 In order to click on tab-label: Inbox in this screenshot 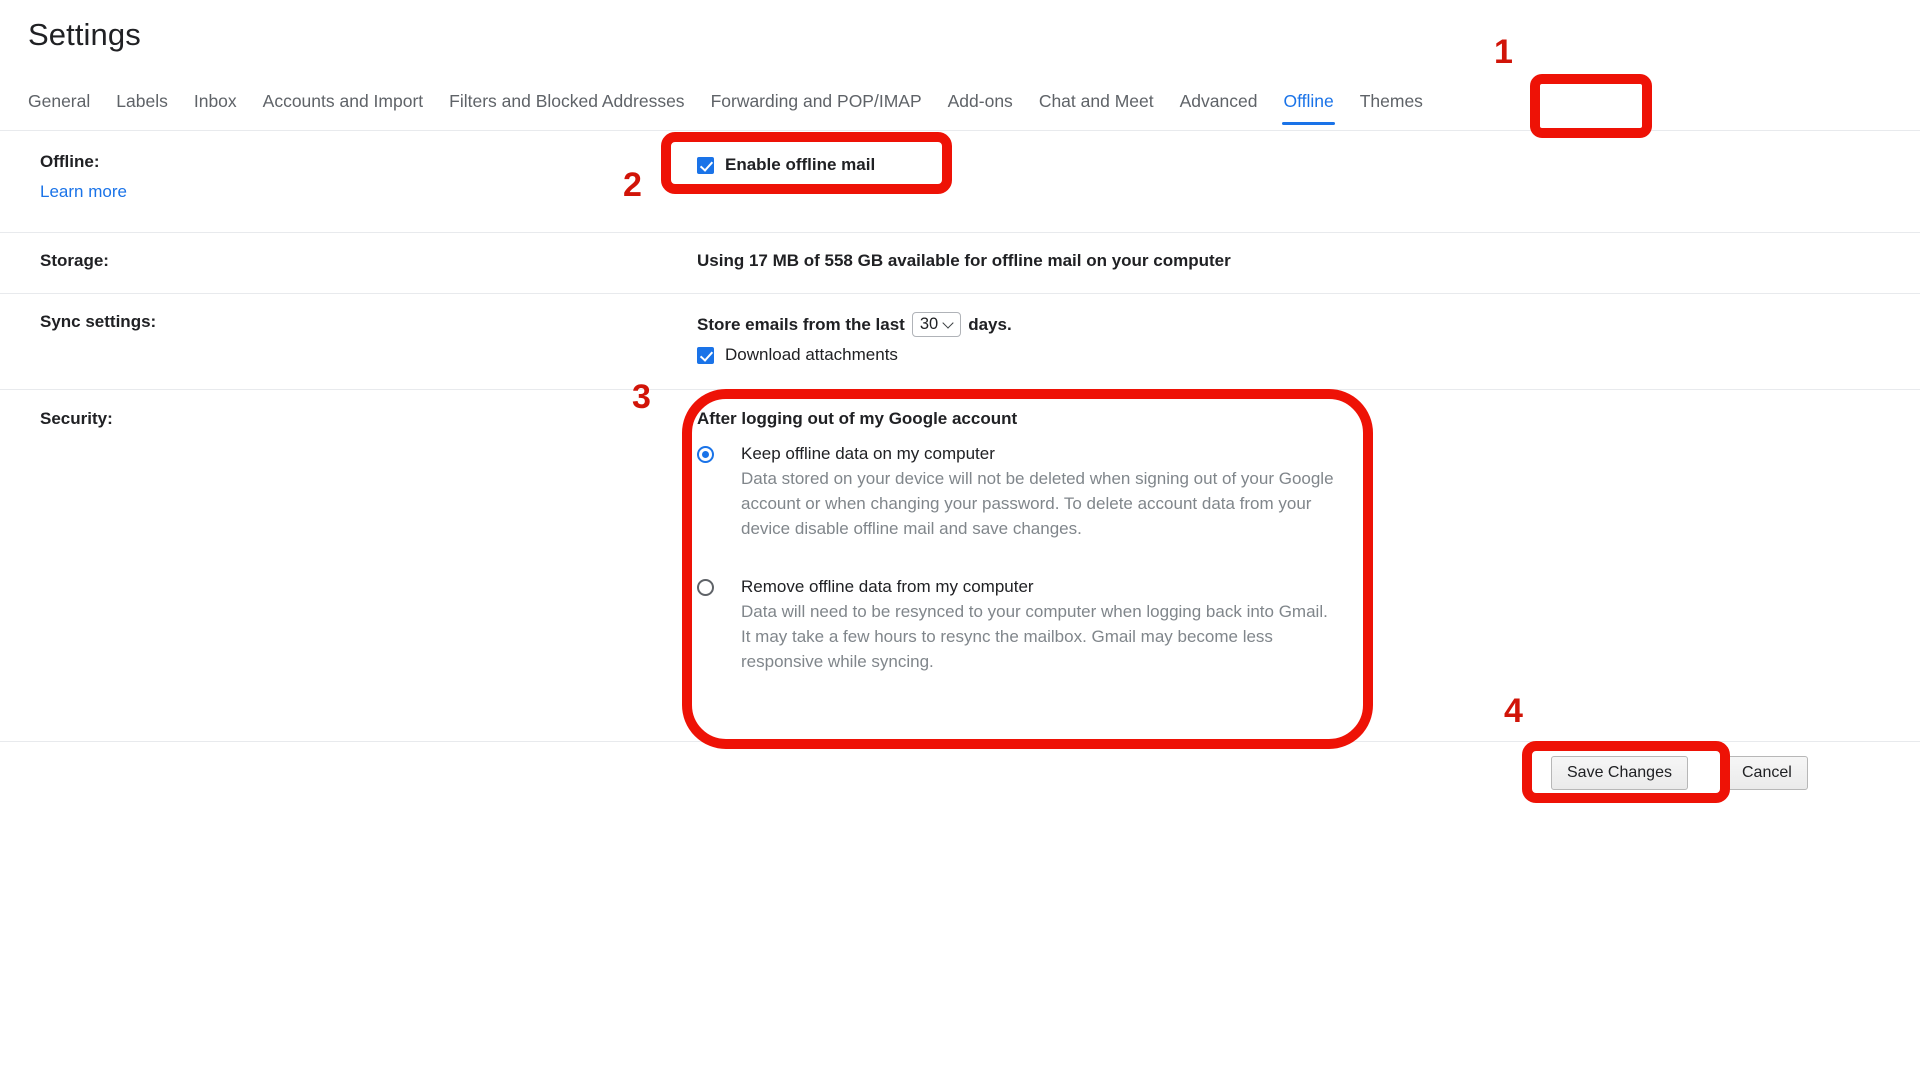, I will do `click(215, 101)`.